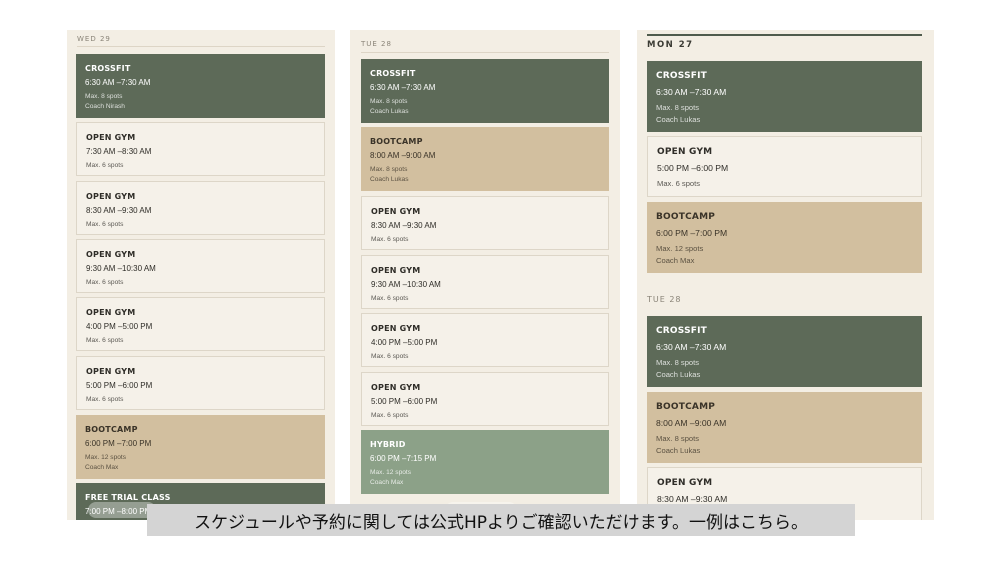  I want to click on video-subtitle: スケジュールや予約に関しては公式HPよりご確認いただけます。一例はこちら。, so click(501, 520).